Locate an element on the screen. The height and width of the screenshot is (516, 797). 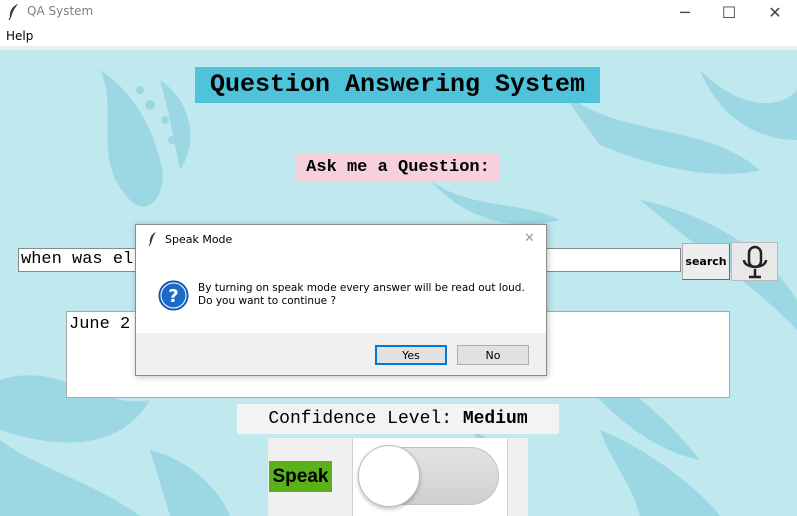
dialog-message-line2: Do you want to continue ? is located at coordinates (267, 301).